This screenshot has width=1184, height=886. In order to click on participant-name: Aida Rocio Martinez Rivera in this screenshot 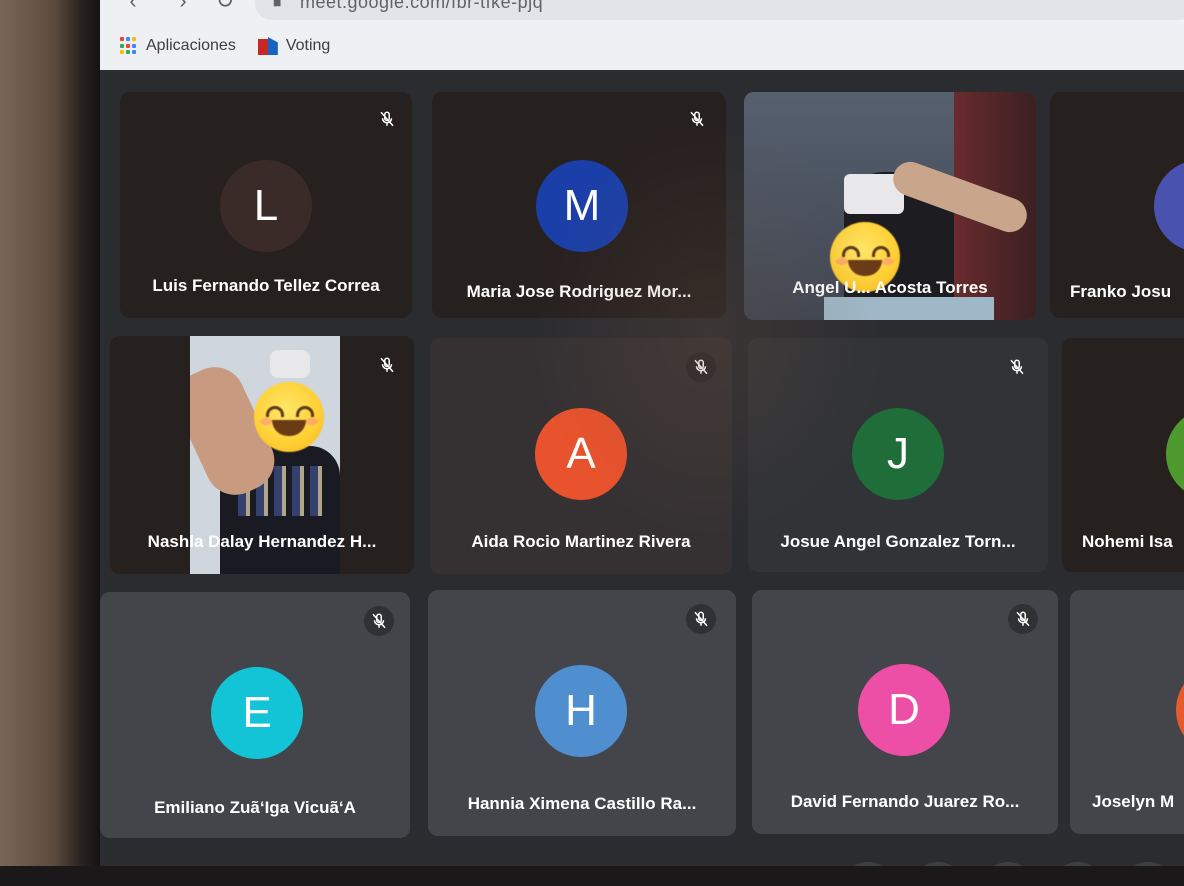, I will do `click(581, 541)`.